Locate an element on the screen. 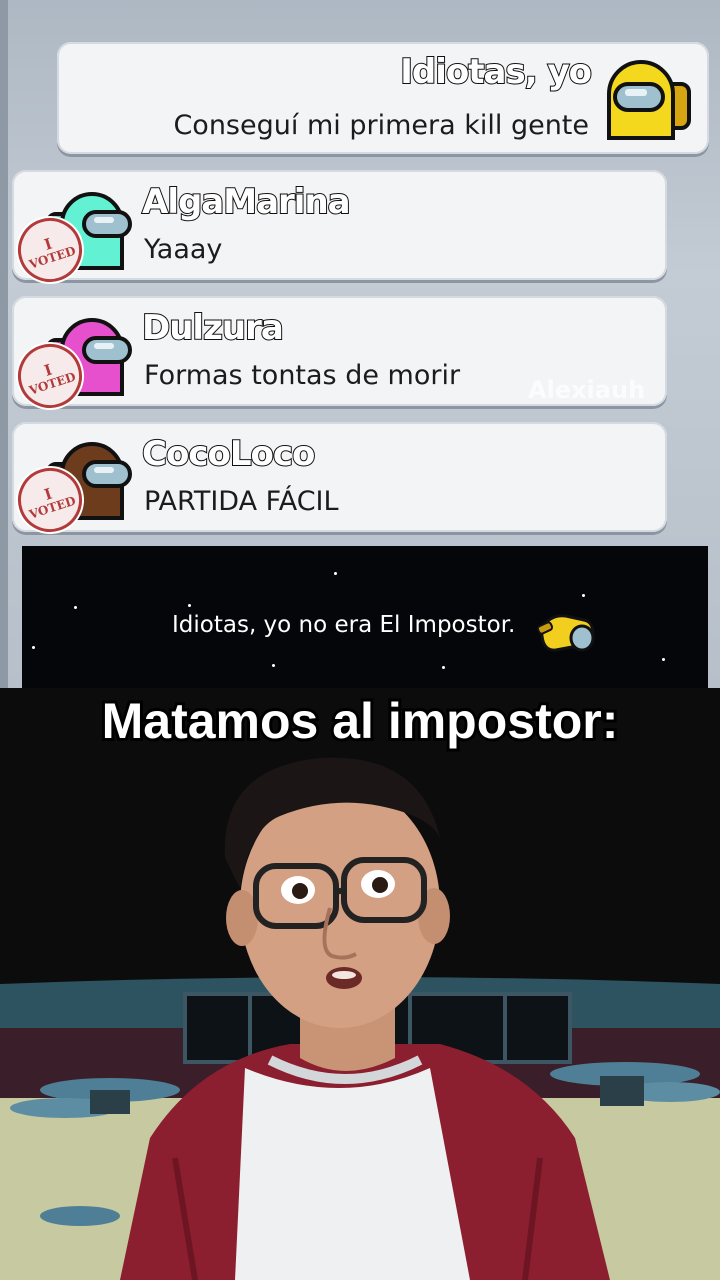 The image size is (720, 1280). ejection-text: Idiotas, yo no era El Impostor. is located at coordinates (344, 625).